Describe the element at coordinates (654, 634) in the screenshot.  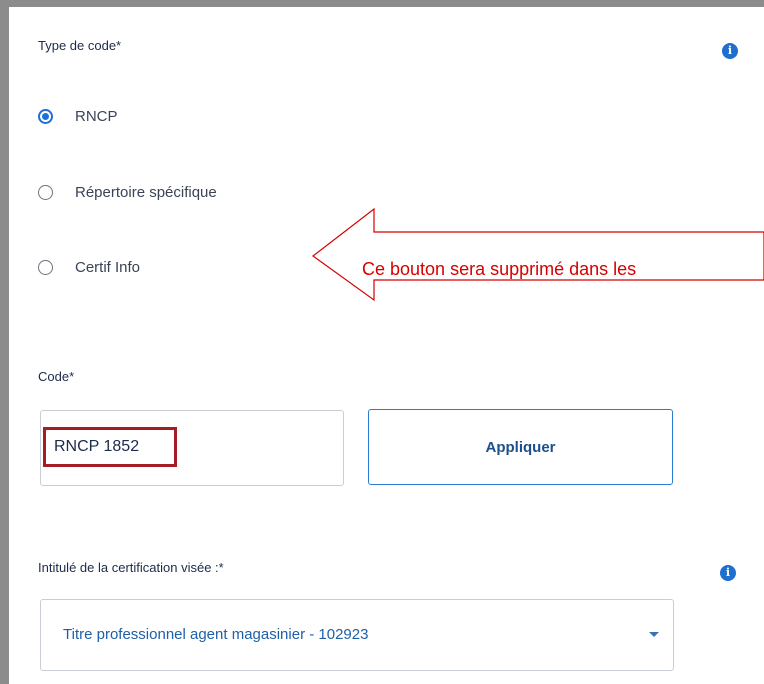
I see `chevron-down-icon` at that location.